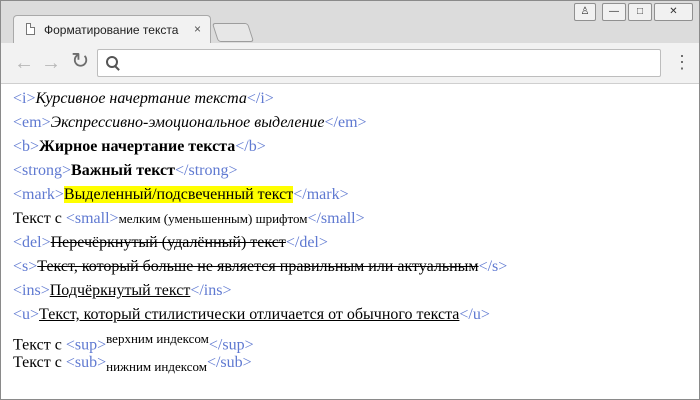 Image resolution: width=700 pixels, height=400 pixels. What do you see at coordinates (229, 362) in the screenshot?
I see `close-tag: </sub>` at bounding box center [229, 362].